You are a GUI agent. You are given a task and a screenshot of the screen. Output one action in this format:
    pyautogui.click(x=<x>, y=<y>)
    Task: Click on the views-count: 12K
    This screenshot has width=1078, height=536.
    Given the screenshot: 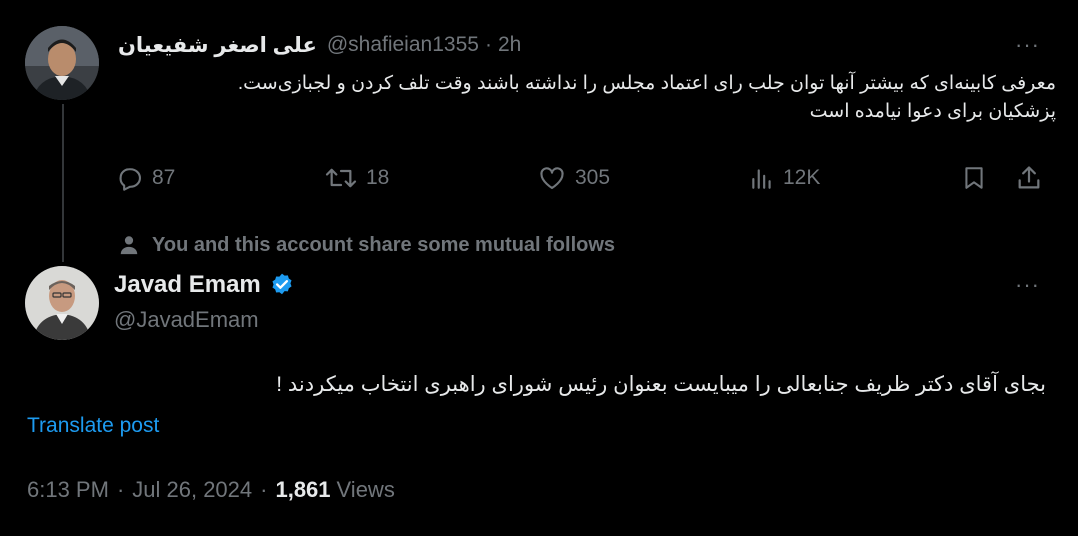 What is the action you would take?
    pyautogui.click(x=802, y=177)
    